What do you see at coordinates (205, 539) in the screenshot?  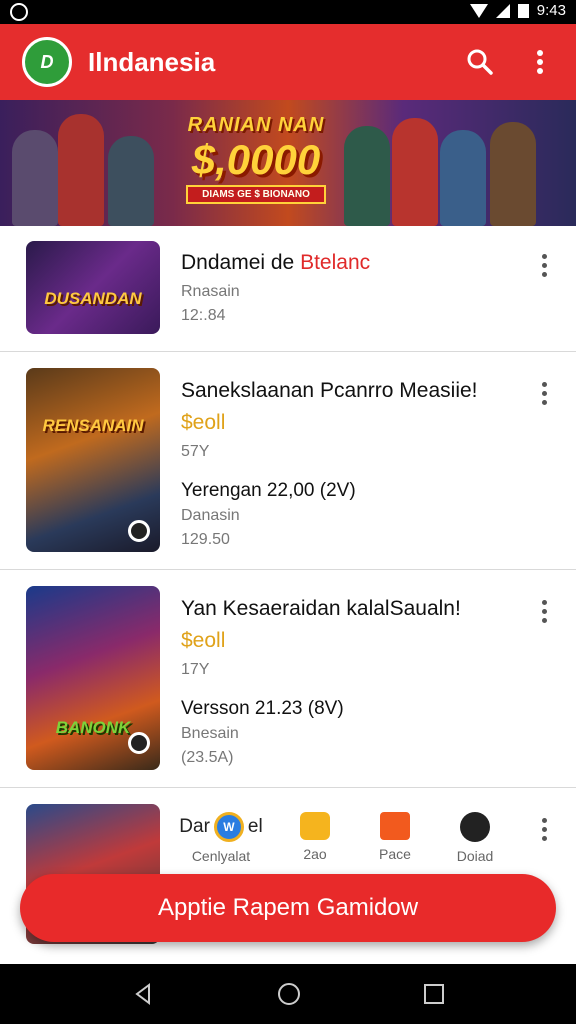 I see `item-size: 129.50` at bounding box center [205, 539].